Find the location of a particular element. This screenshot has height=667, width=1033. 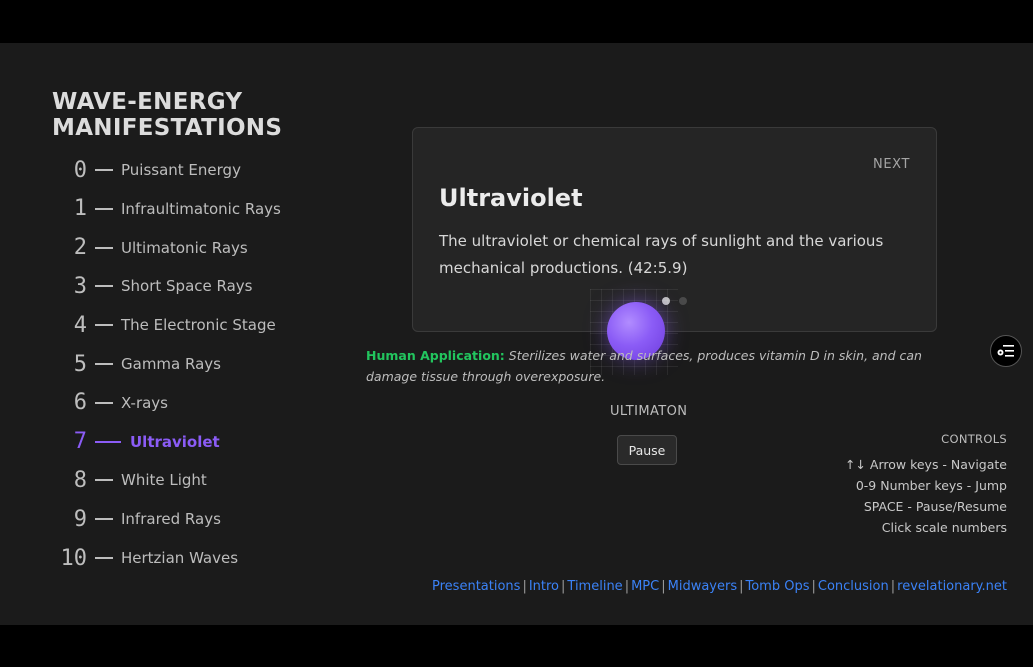

controls-title: CONTROLS is located at coordinates (974, 439).